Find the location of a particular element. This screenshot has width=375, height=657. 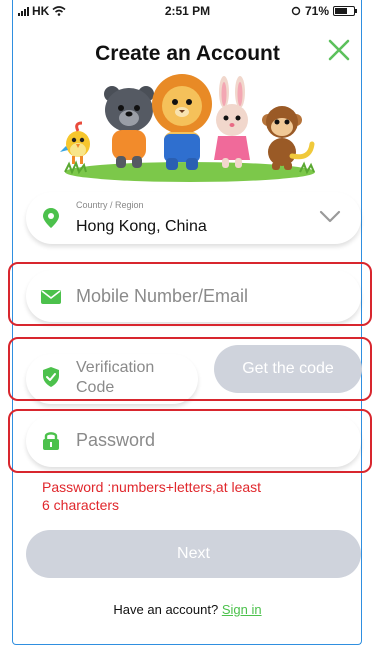

location-pin-icon is located at coordinates (51, 218).